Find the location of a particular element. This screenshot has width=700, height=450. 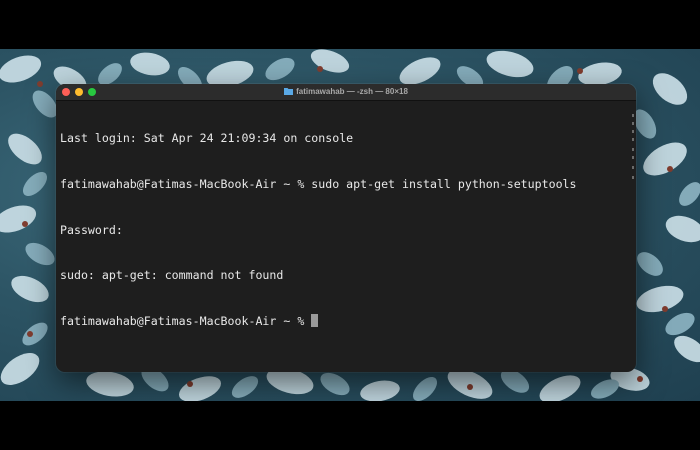

letterbox-bottom is located at coordinates (350, 425).